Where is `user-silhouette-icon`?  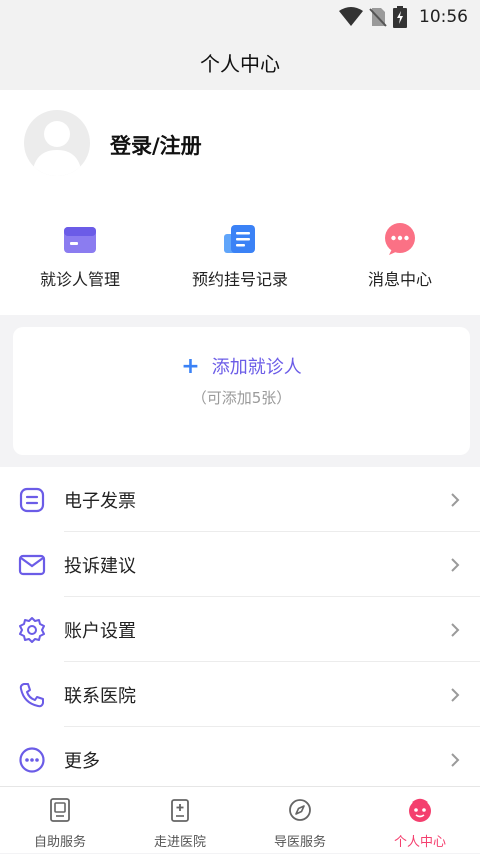 user-silhouette-icon is located at coordinates (57, 148).